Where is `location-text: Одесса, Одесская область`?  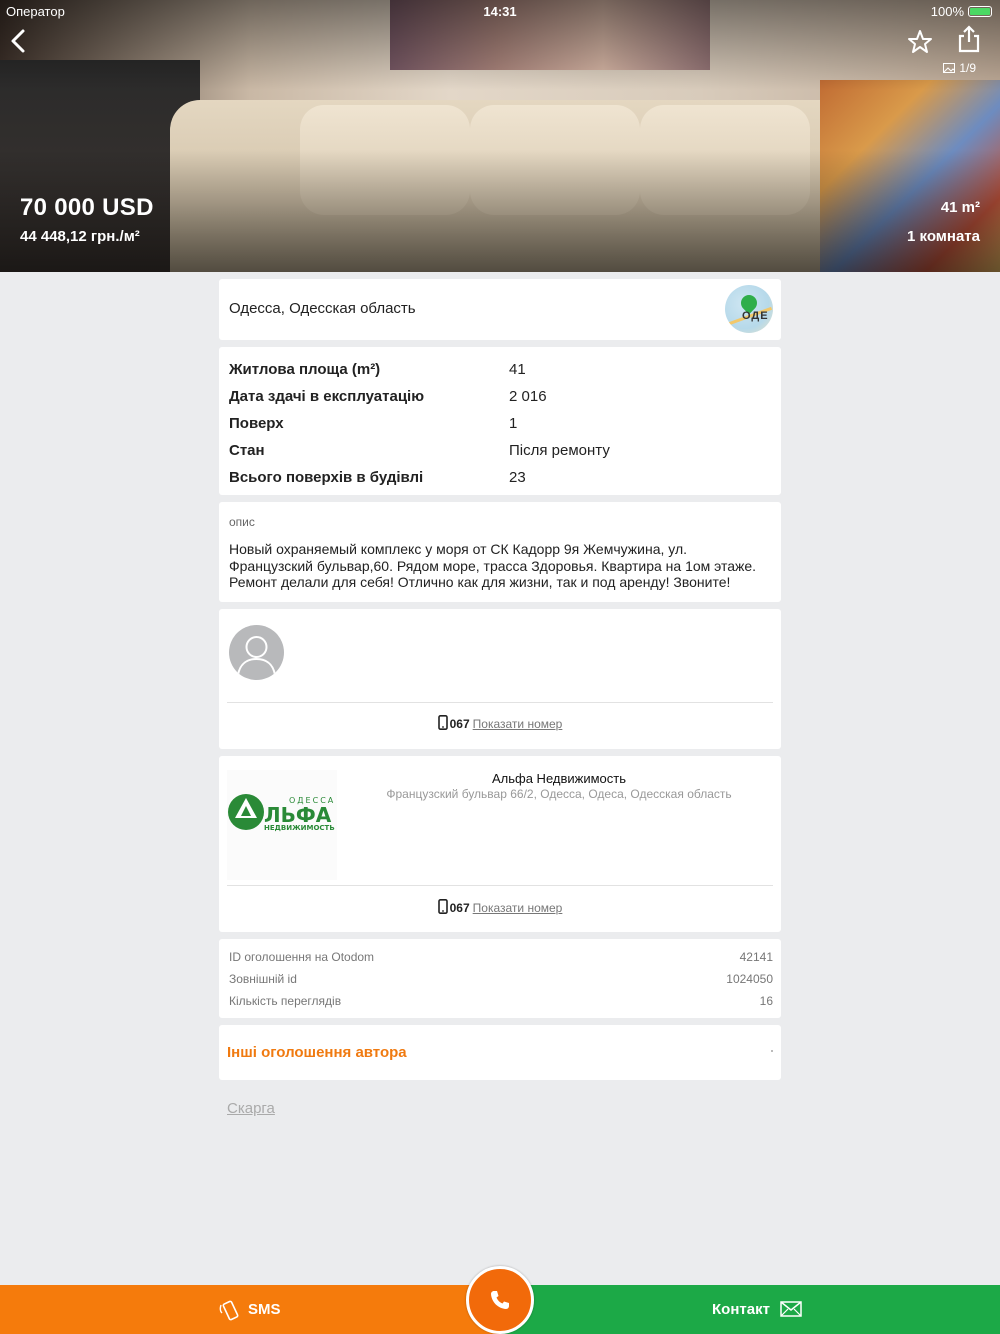 location-text: Одесса, Одесская область is located at coordinates (322, 308).